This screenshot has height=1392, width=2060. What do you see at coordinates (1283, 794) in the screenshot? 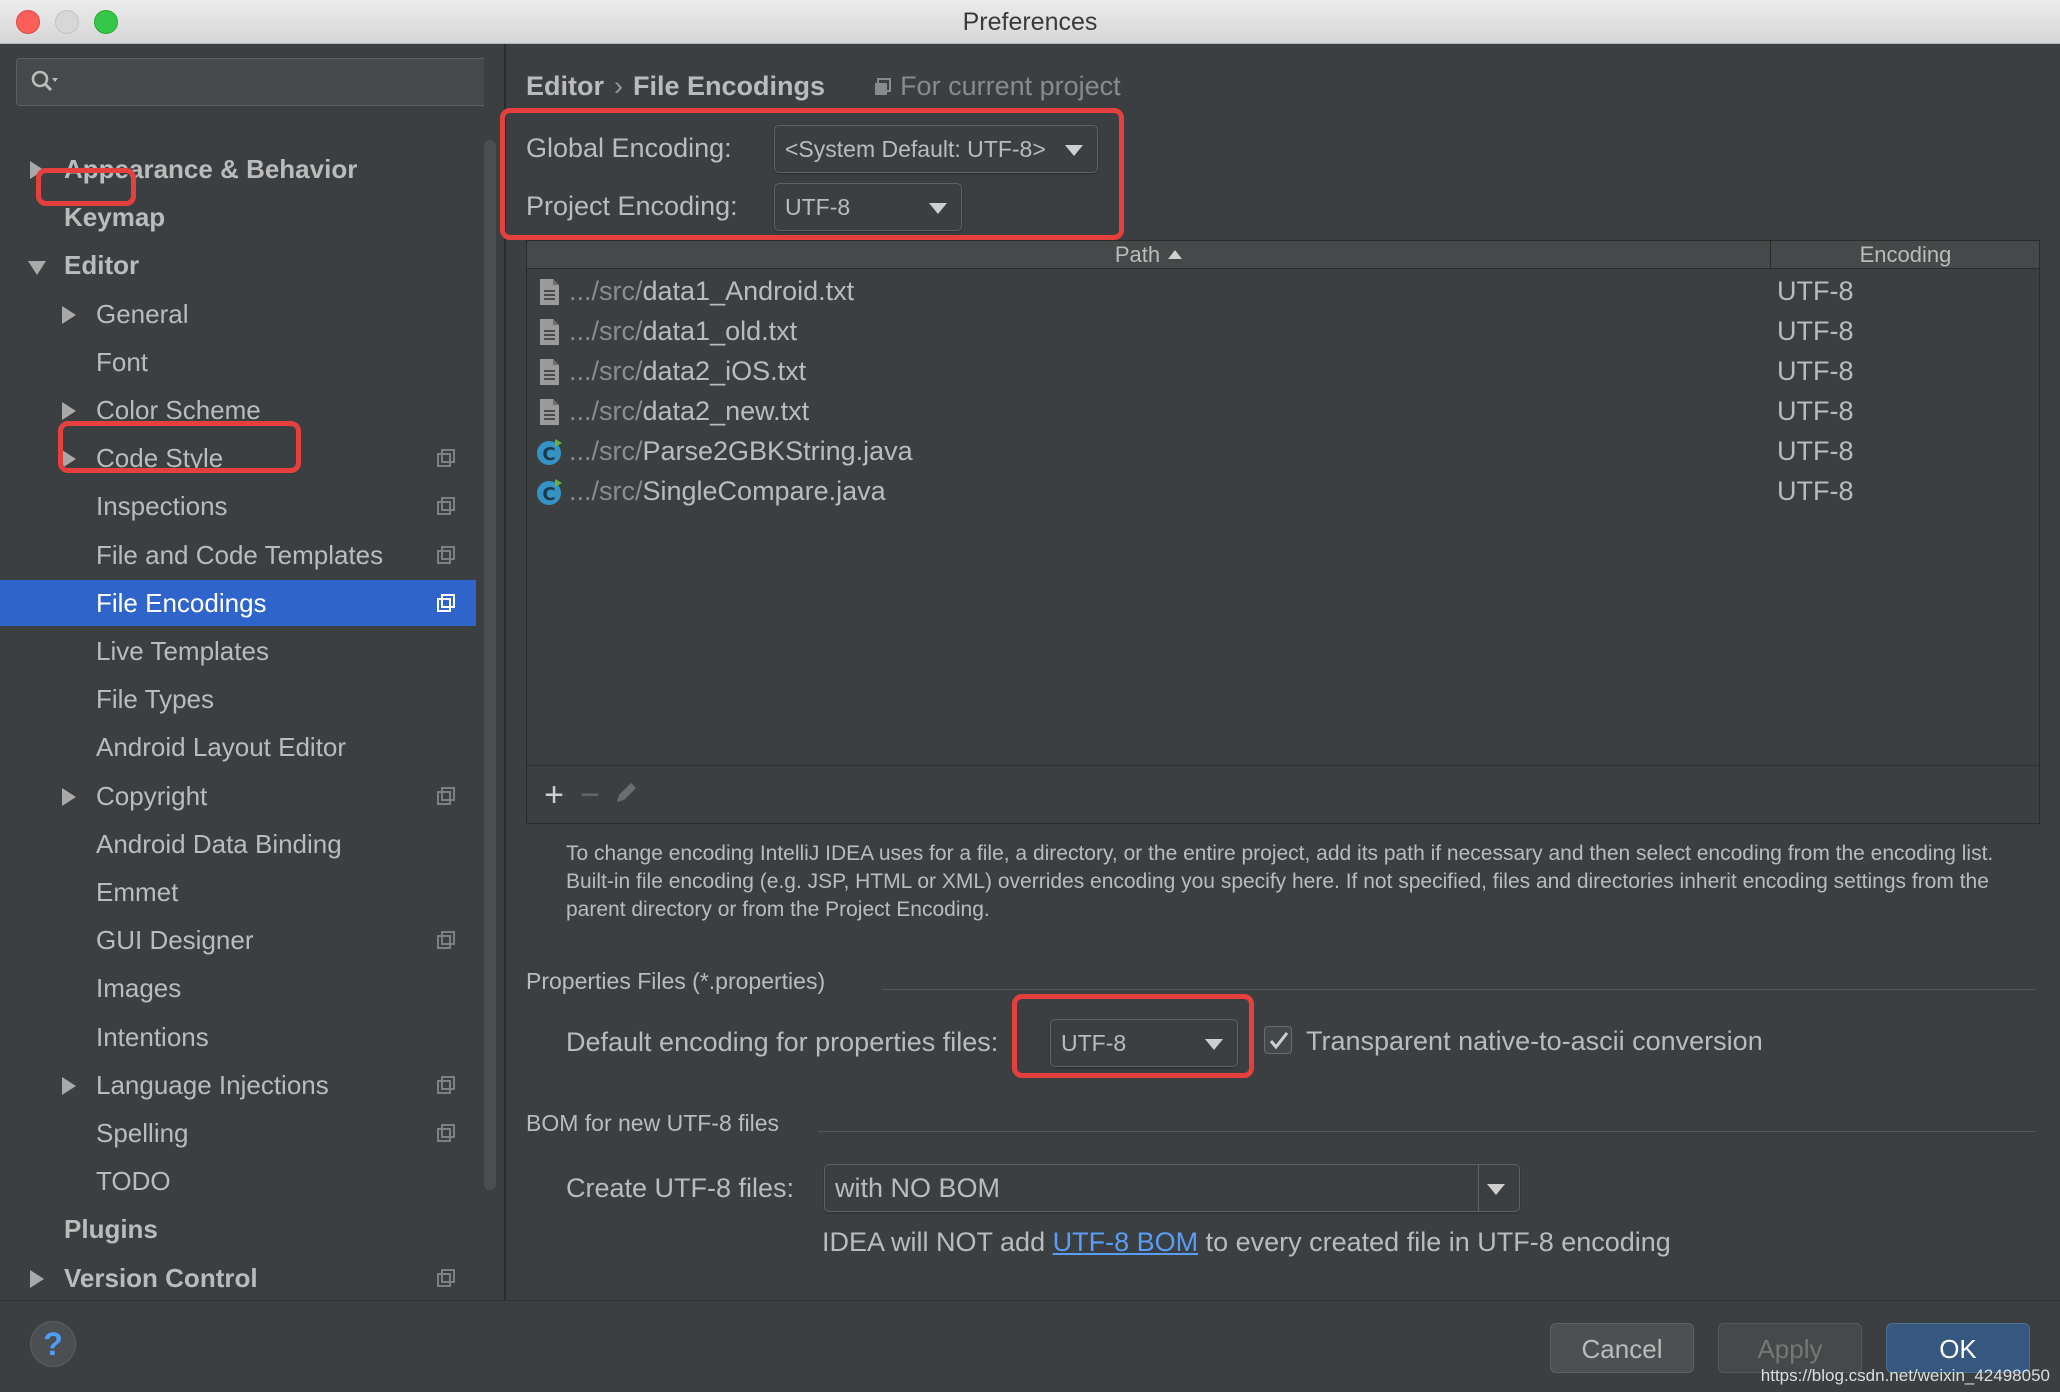
I see `table-toolbar: + −` at bounding box center [1283, 794].